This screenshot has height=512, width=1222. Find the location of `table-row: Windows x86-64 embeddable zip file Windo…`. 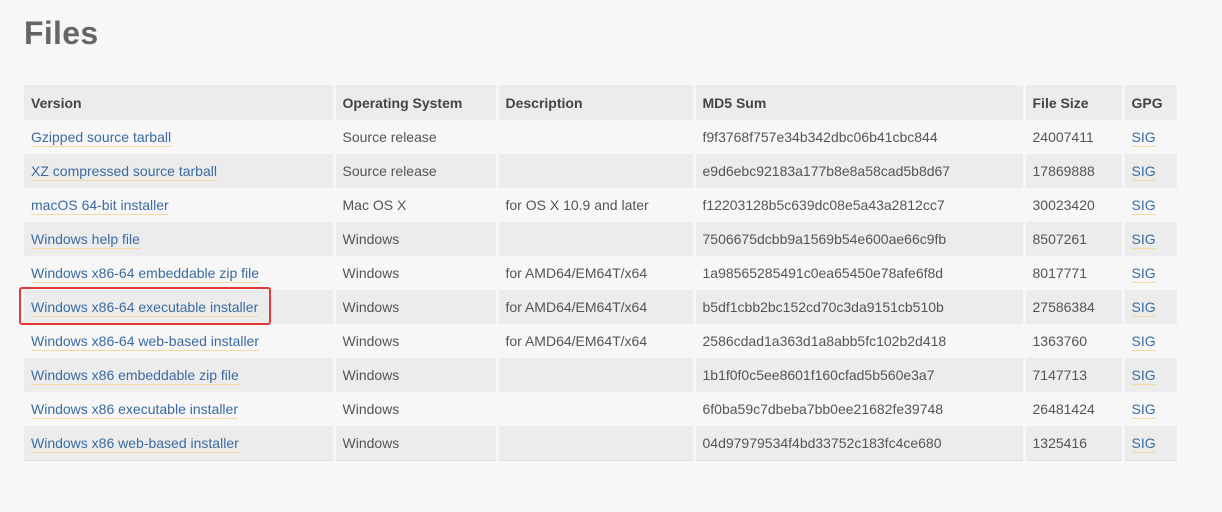

table-row: Windows x86-64 embeddable zip file Windo… is located at coordinates (602, 273).